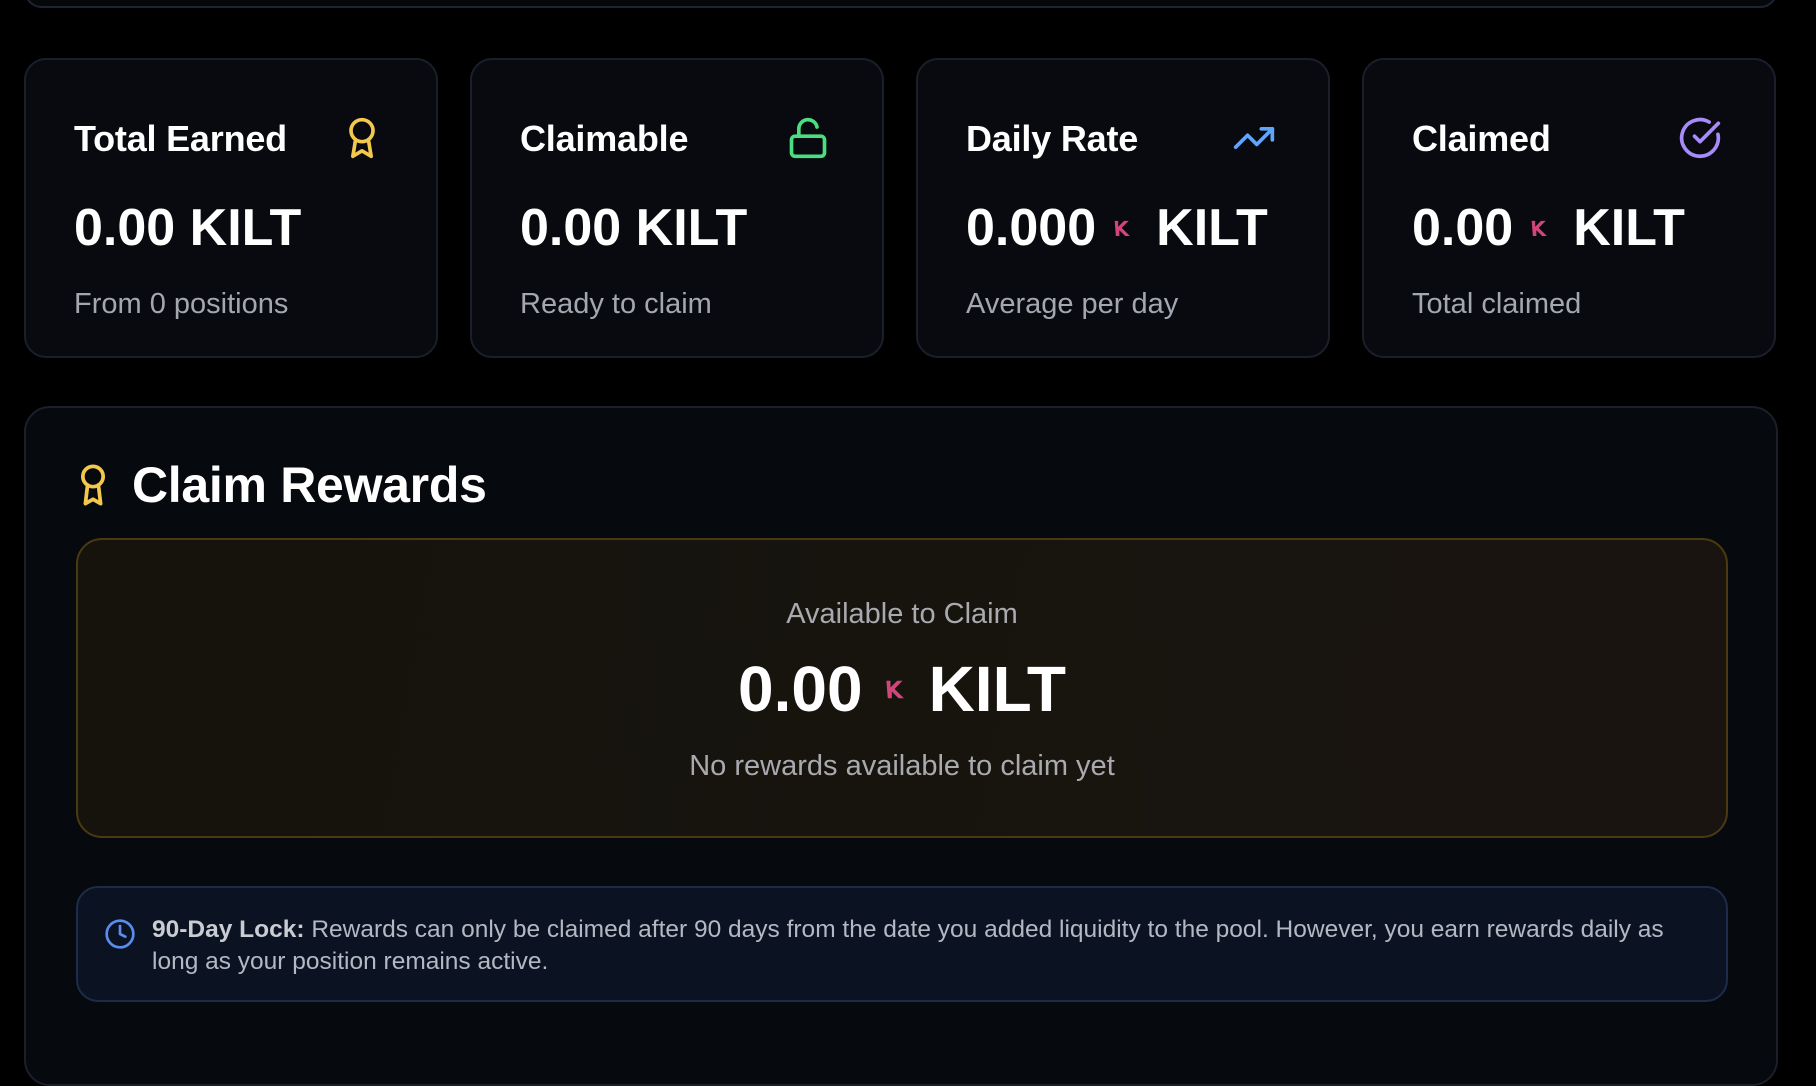 Image resolution: width=1816 pixels, height=1086 pixels. What do you see at coordinates (1700, 138) in the screenshot?
I see `check-circle-icon` at bounding box center [1700, 138].